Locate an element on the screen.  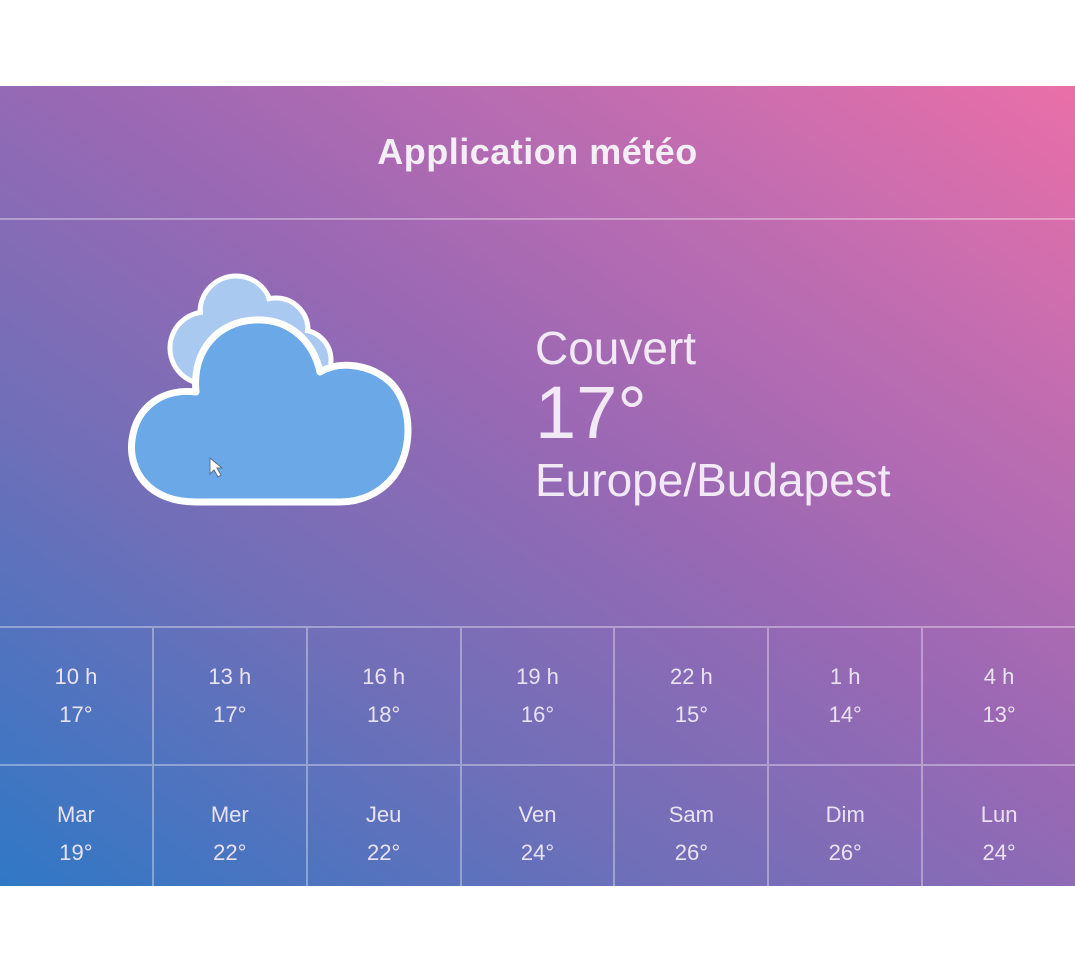
daily-cell: Lun 24° is located at coordinates (999, 826).